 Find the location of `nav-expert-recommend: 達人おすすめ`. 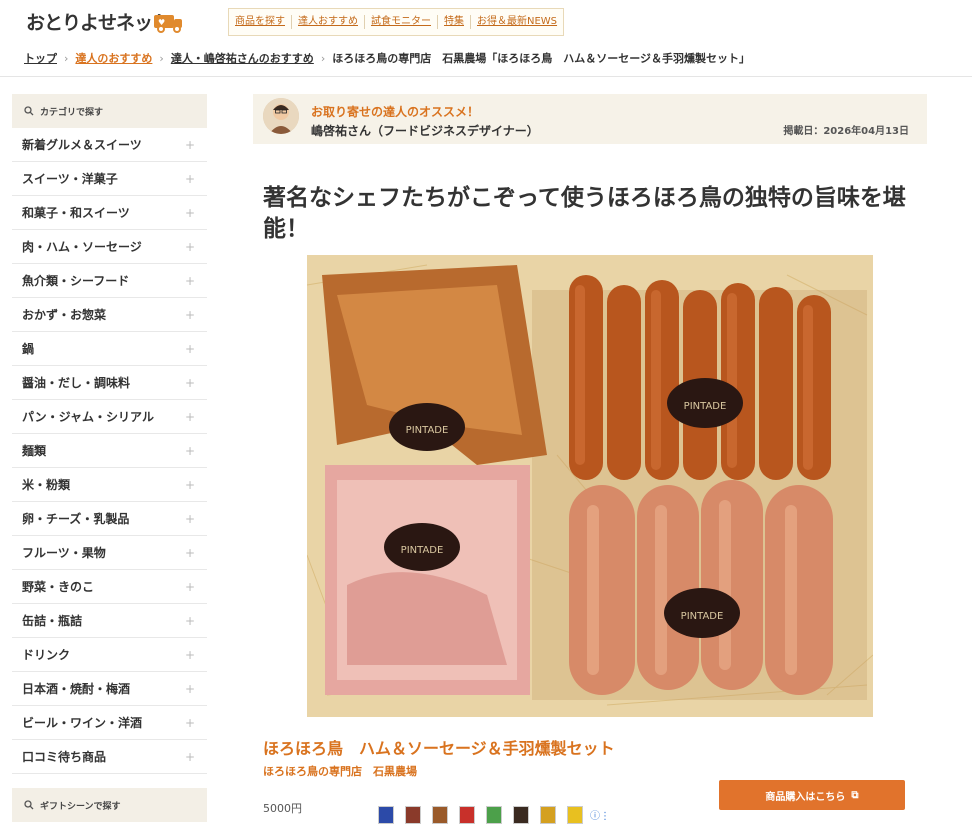

nav-expert-recommend: 達人おすすめ is located at coordinates (328, 22).